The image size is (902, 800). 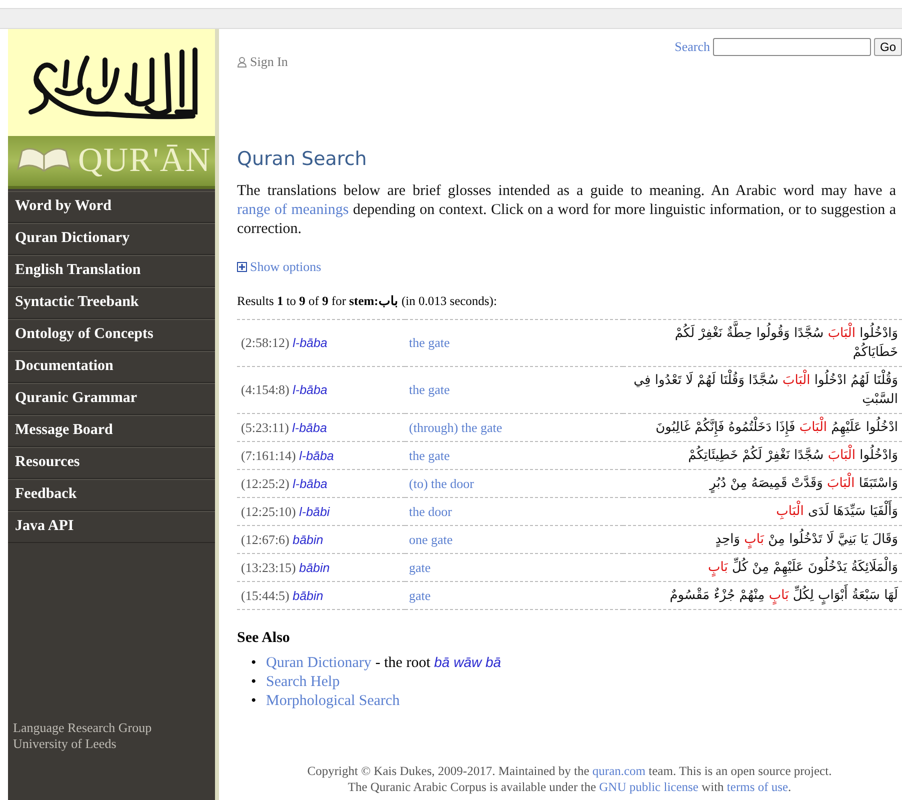 What do you see at coordinates (321, 456) in the screenshot?
I see `location-cell: (7:161:14) l-bāba` at bounding box center [321, 456].